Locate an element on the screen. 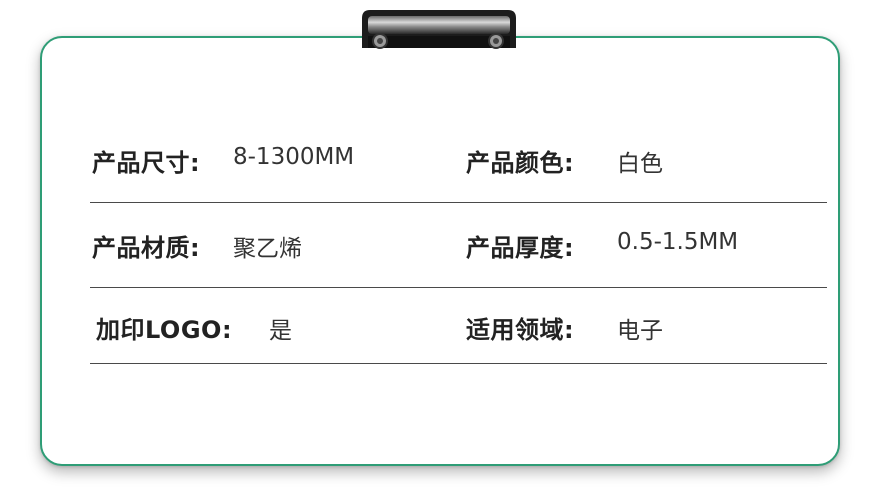 This screenshot has height=500, width=888. spec-label-thickness: 产品厚度: is located at coordinates (520, 248).